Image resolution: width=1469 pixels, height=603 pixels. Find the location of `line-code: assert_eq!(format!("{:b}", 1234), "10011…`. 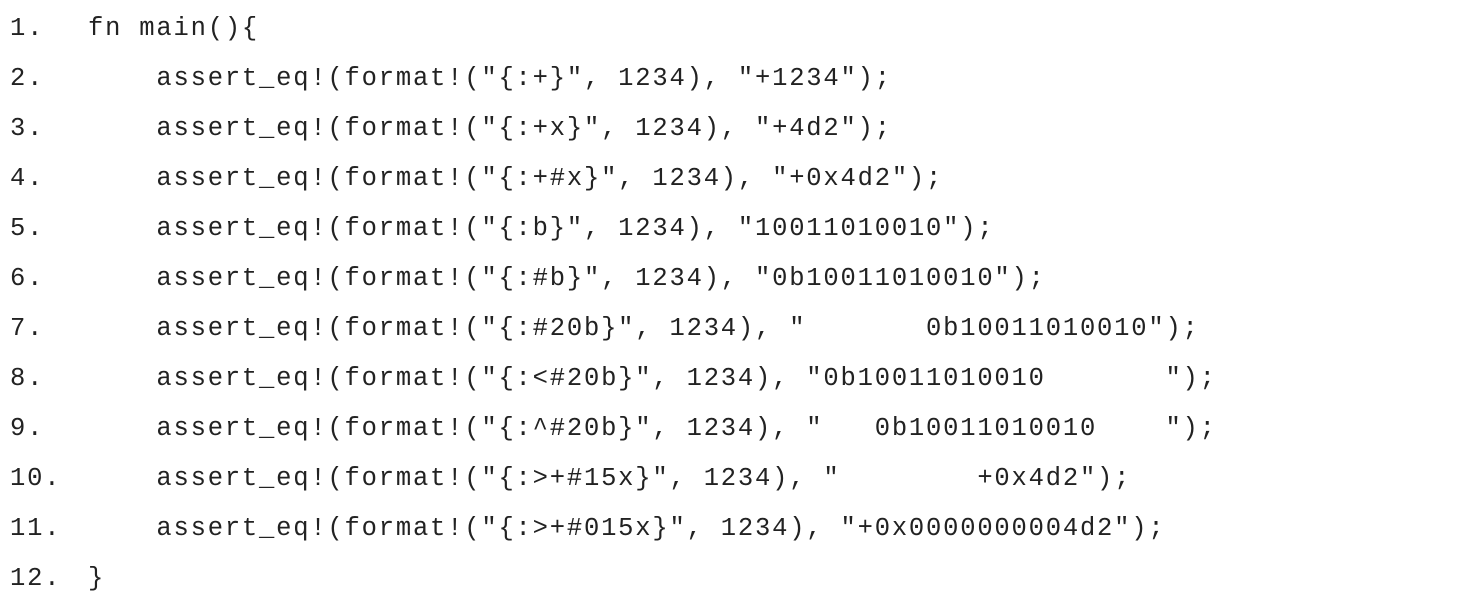

line-code: assert_eq!(format!("{:b}", 1234), "10011… is located at coordinates (541, 228).